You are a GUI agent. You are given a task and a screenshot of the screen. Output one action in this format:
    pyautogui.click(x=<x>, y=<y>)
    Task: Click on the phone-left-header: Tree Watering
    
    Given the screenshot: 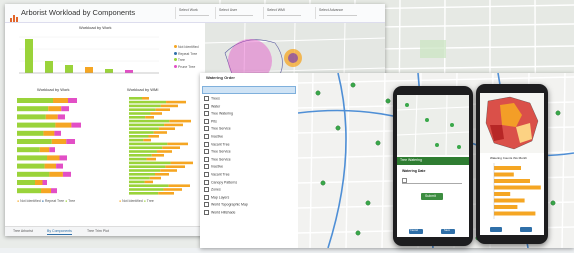 What is the action you would take?
    pyautogui.click(x=433, y=161)
    